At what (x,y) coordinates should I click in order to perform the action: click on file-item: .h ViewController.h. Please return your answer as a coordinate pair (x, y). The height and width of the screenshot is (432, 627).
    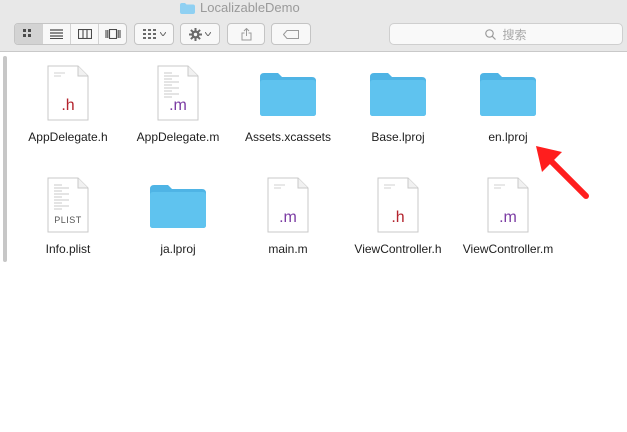
    Looking at the image, I should click on (398, 215).